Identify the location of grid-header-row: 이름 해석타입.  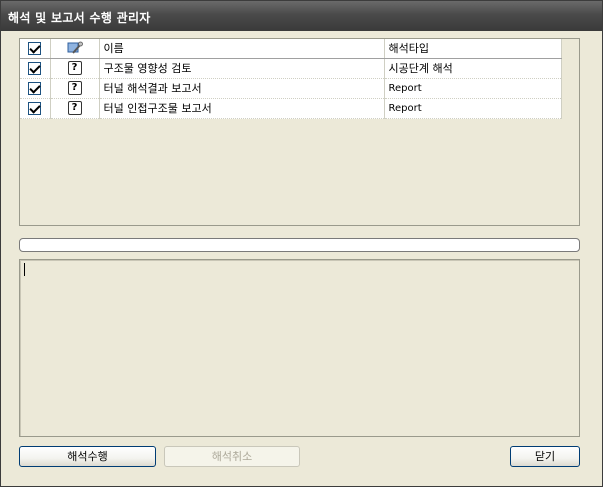
(291, 49).